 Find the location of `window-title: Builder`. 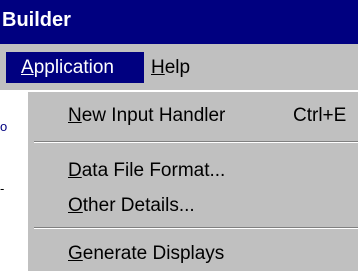

window-title: Builder is located at coordinates (36, 20).